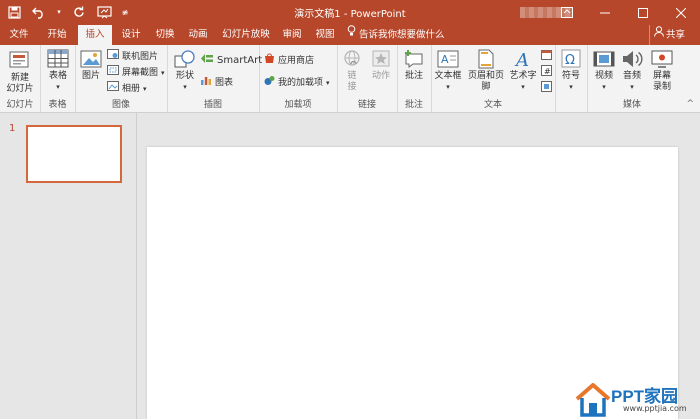  I want to click on table-dropdown-icon: ▾, so click(58, 87).